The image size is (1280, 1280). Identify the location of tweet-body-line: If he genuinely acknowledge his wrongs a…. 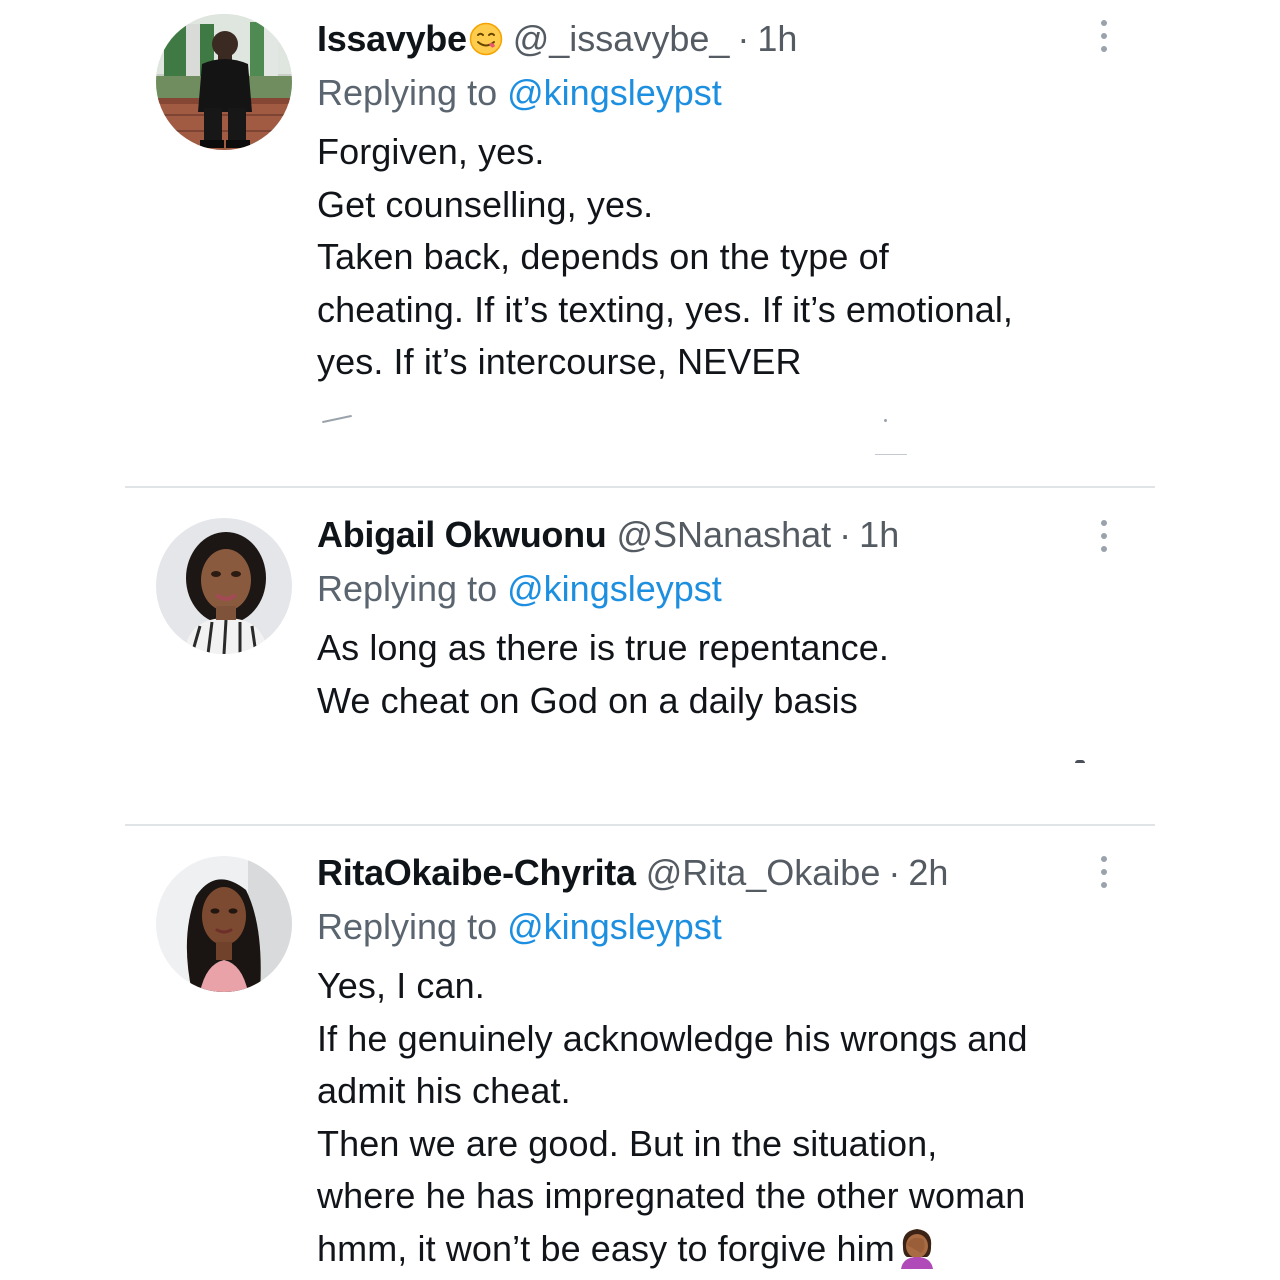
(672, 1038).